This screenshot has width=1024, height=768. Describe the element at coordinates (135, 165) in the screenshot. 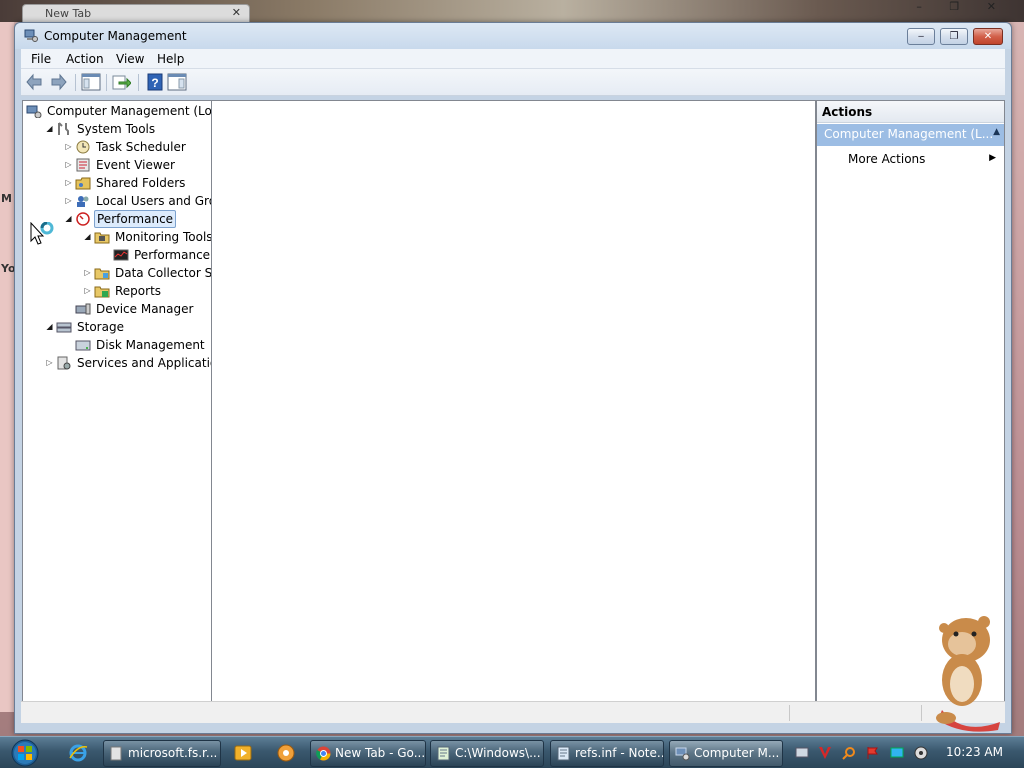

I see `tree-node-label: Event Viewer` at that location.